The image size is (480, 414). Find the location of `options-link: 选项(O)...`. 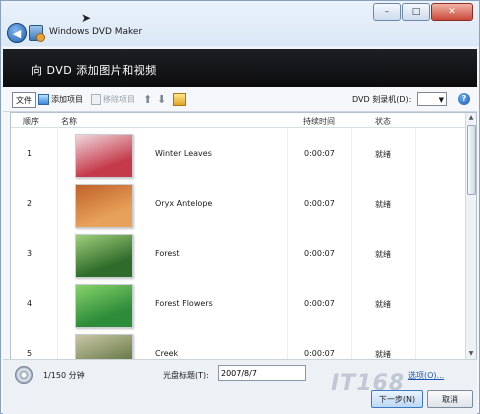

options-link: 选项(O)... is located at coordinates (426, 375).